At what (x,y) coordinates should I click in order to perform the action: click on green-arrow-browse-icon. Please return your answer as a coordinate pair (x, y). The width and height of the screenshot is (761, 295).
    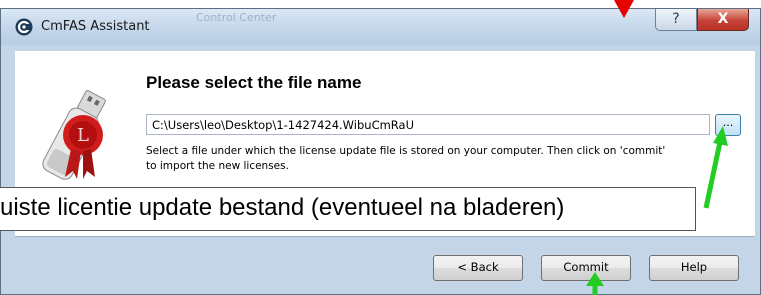
    Looking at the image, I should click on (715, 167).